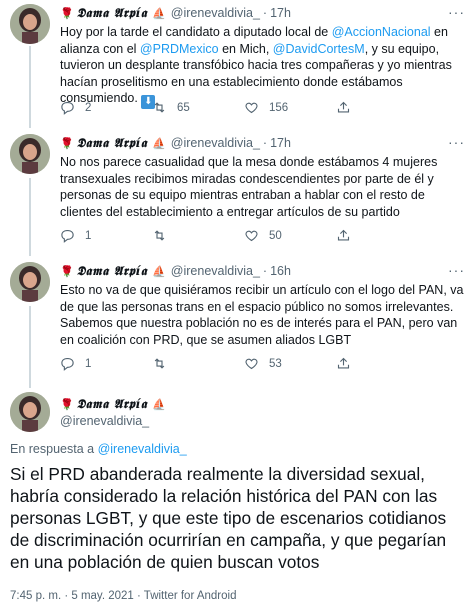 The image size is (475, 609). What do you see at coordinates (279, 107) in the screenshot?
I see `like-count: 156` at bounding box center [279, 107].